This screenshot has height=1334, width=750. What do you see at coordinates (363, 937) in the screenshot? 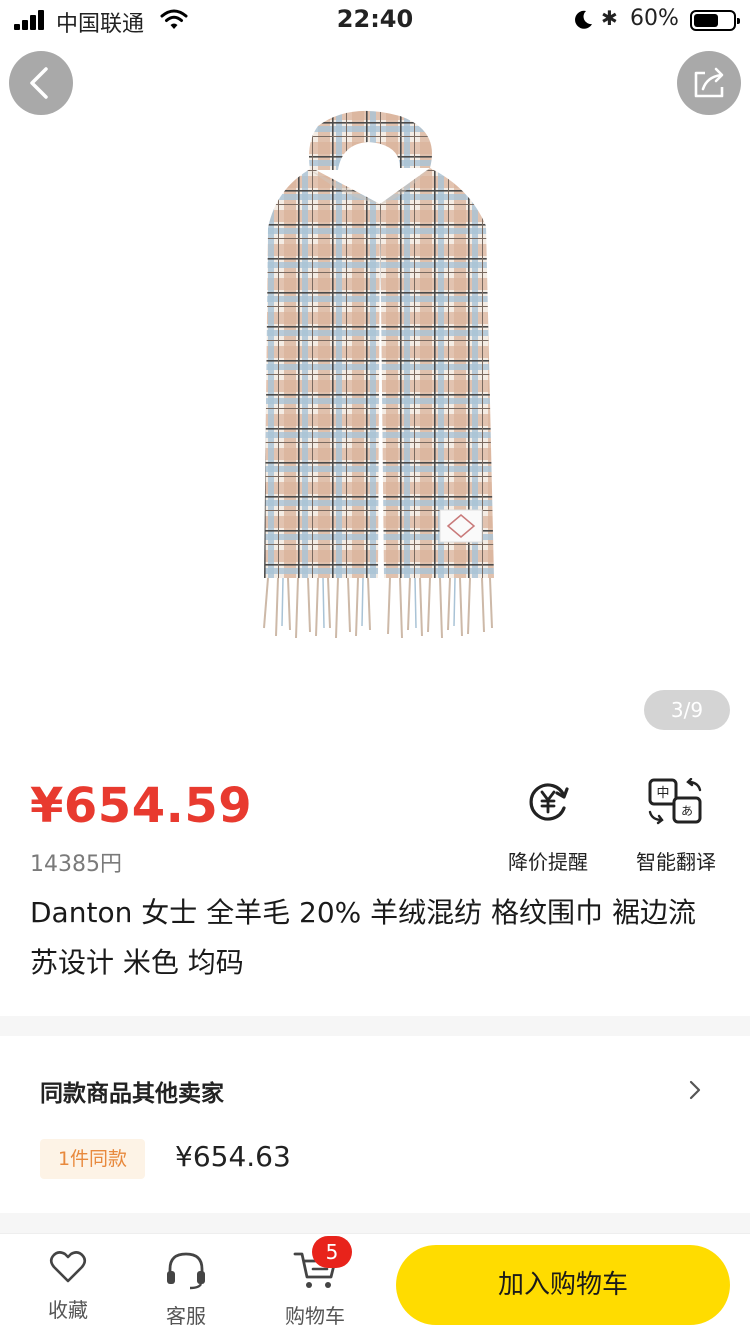
I see `product-title: Danton 女士 全羊毛 20% 羊绒混纺 格纹围巾 裾边流苏设计 米色 均码` at bounding box center [363, 937].